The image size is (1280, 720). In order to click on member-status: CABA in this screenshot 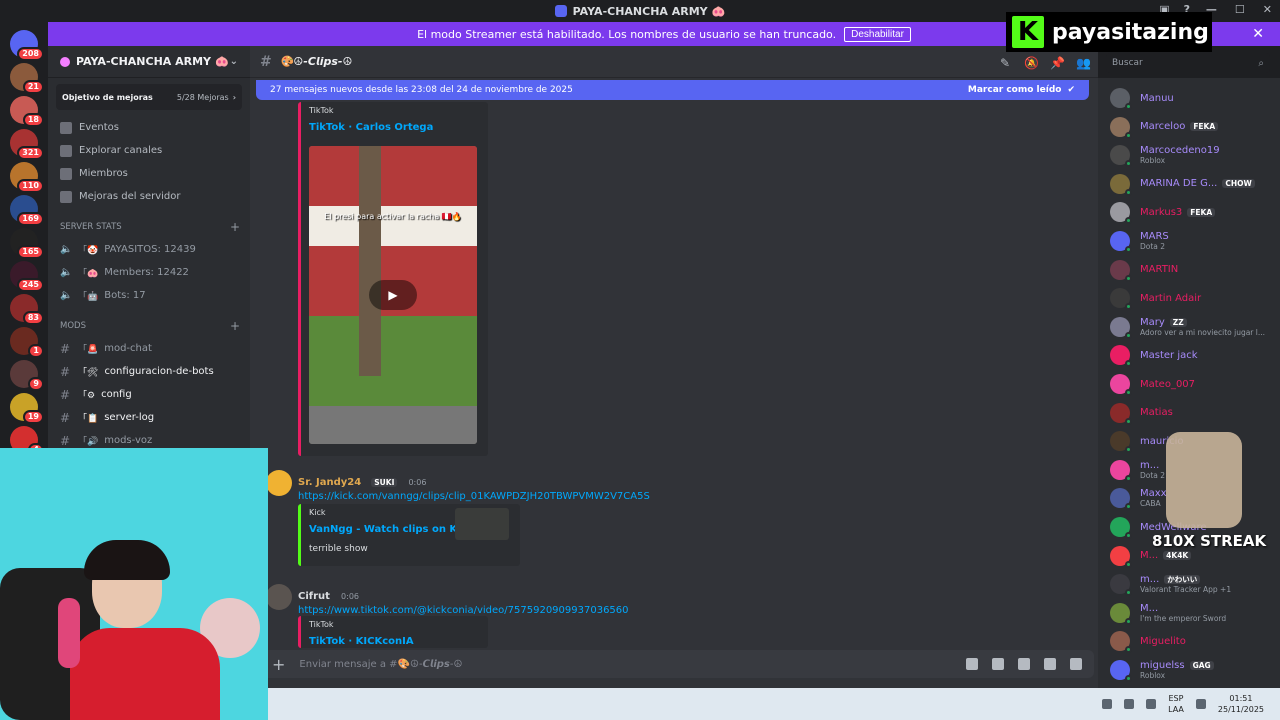, I will do `click(1150, 504)`.